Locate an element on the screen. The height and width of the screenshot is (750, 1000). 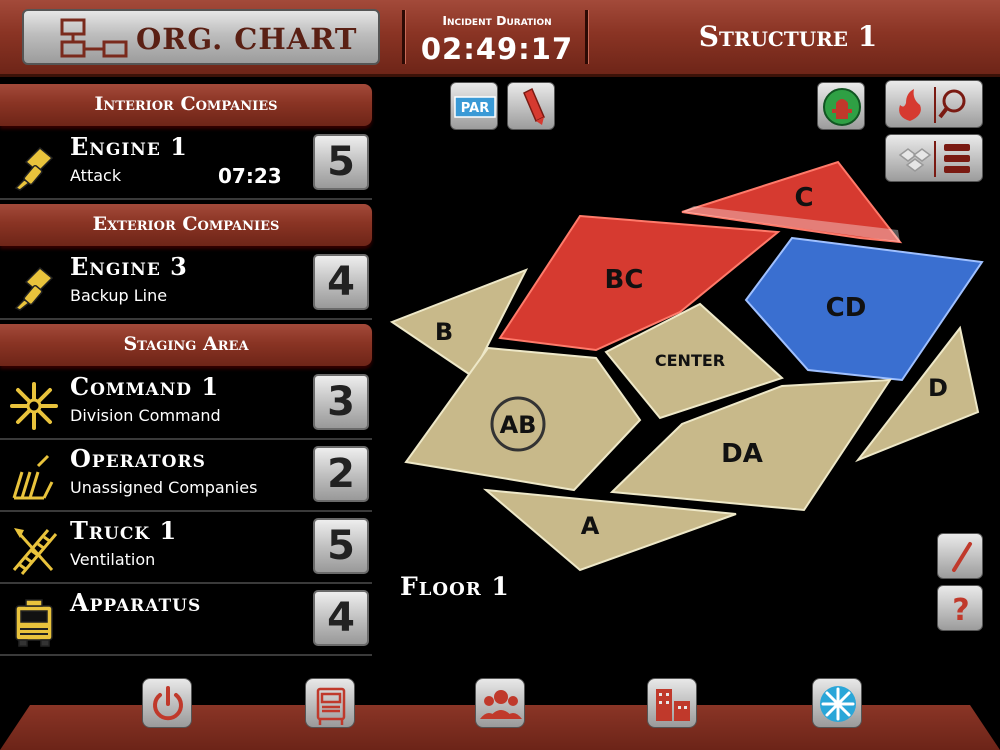
buildings-icon is located at coordinates (673, 705).